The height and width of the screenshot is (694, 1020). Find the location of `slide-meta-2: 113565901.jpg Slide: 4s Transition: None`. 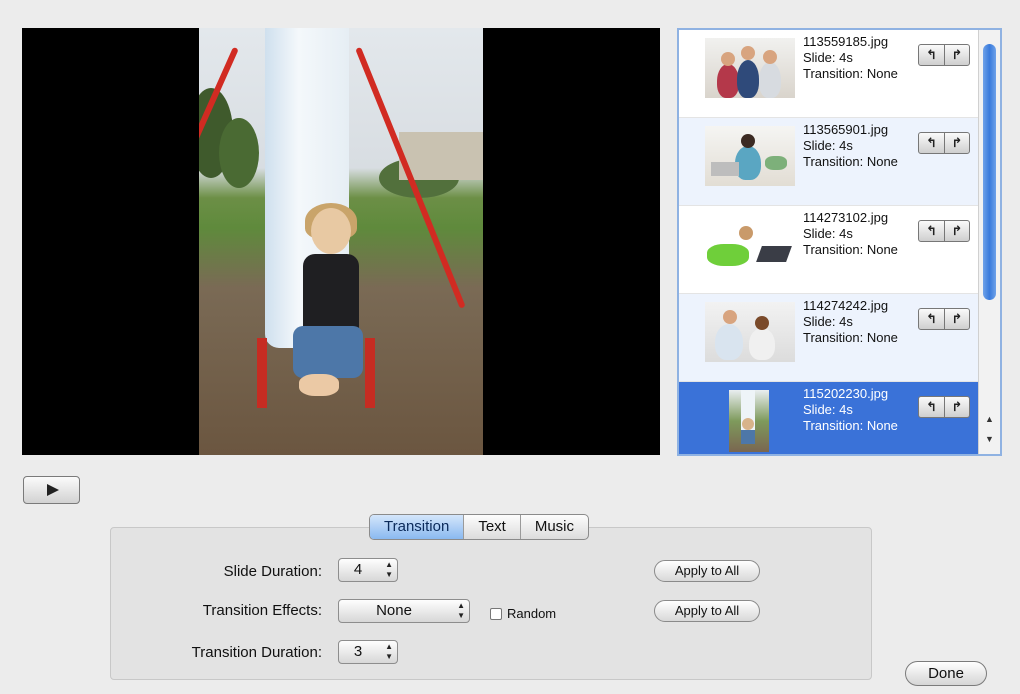

slide-meta-2: 113565901.jpg Slide: 4s Transition: None is located at coordinates (850, 146).